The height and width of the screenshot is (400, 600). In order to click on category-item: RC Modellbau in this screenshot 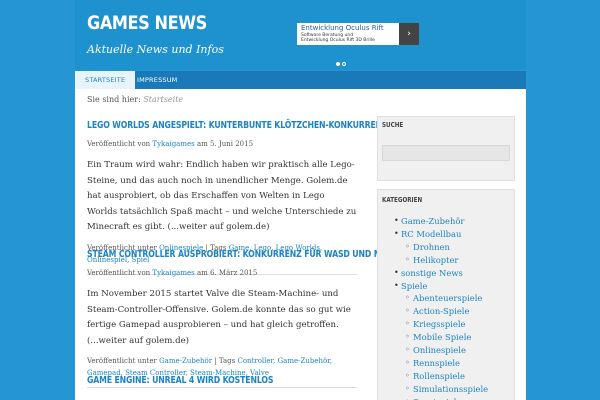, I will do `click(446, 234)`.